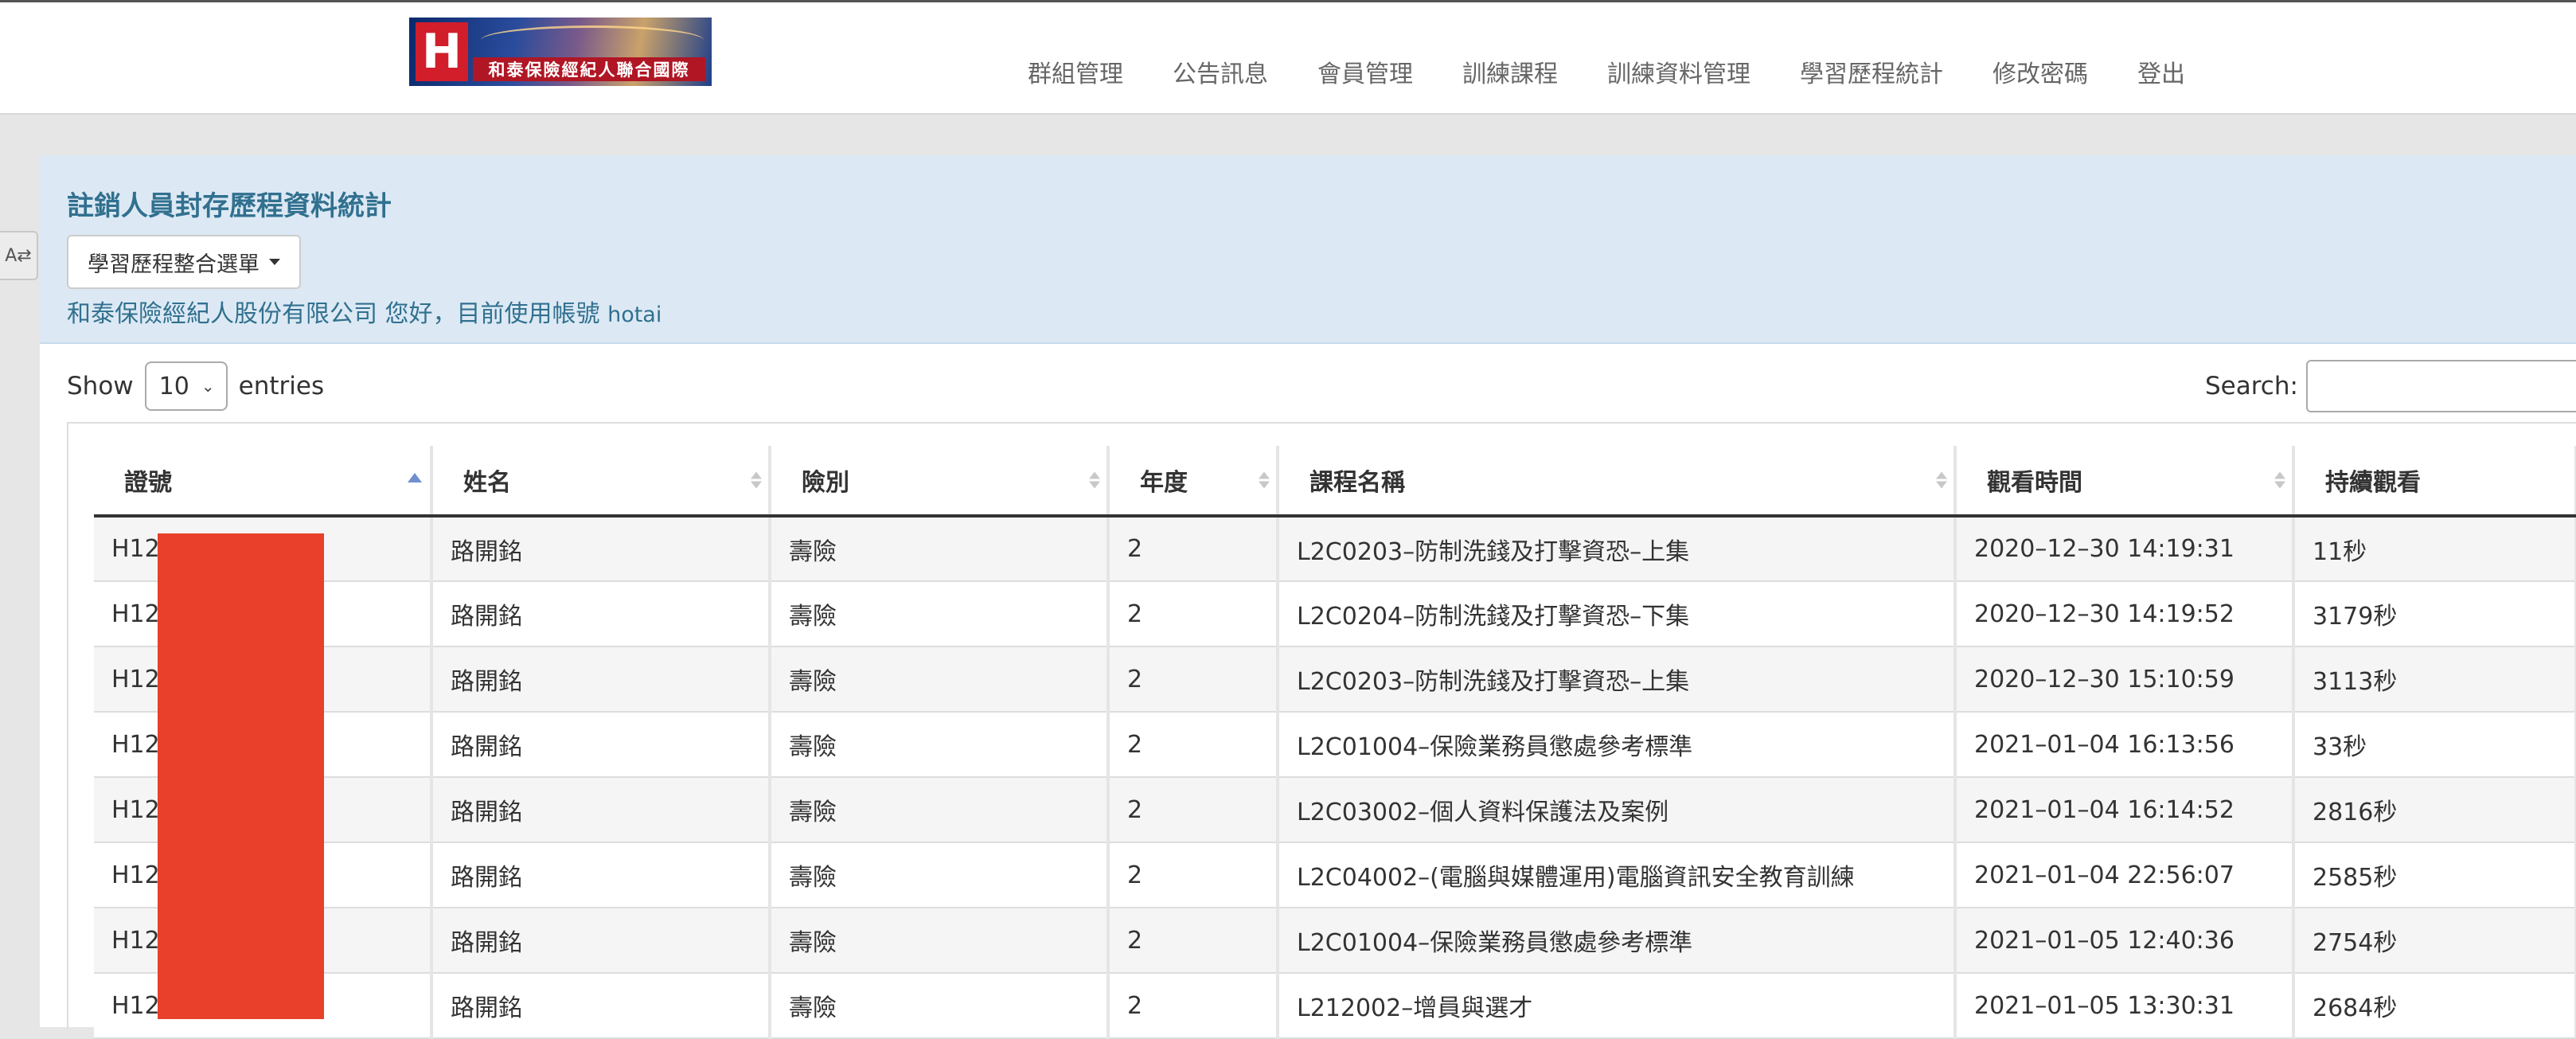  What do you see at coordinates (2434, 549) in the screenshot?
I see `cell-duration: 11秒` at bounding box center [2434, 549].